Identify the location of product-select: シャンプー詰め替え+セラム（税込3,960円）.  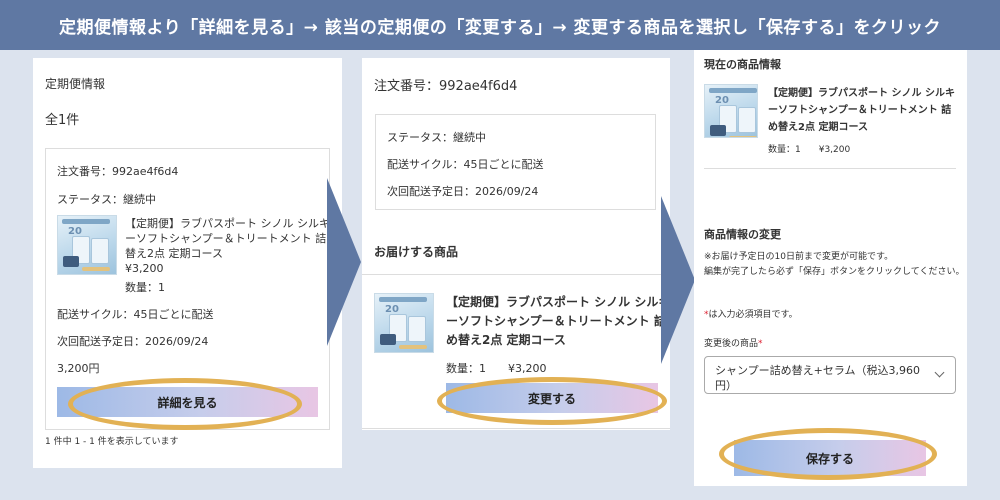
(830, 375).